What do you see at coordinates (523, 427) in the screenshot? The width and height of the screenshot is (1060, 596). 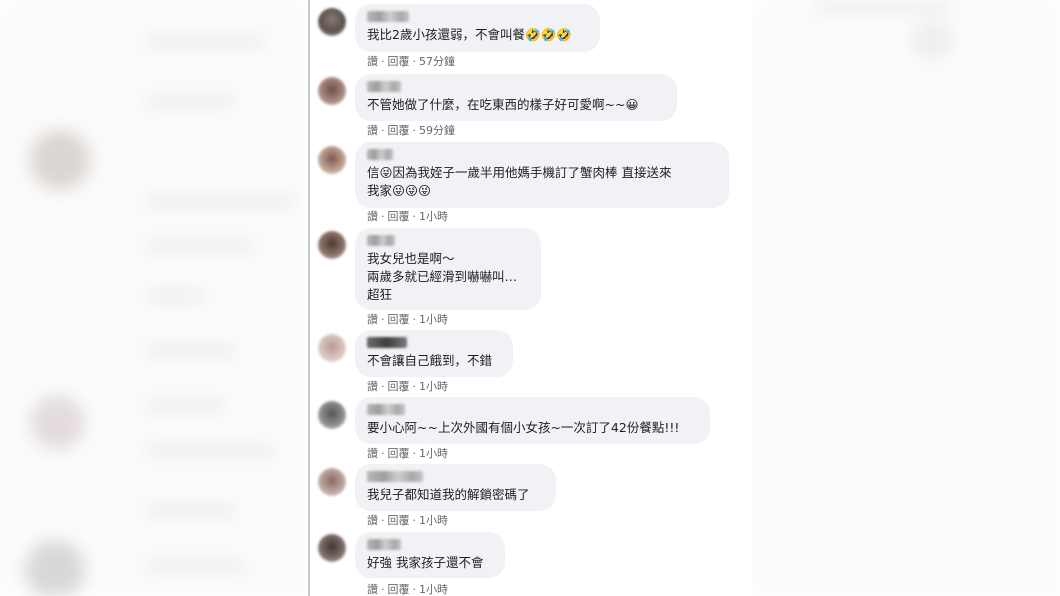 I see `comment-text: 要小心阿~~上次外國有個小女孩~一次訂了42份餐點!!!` at bounding box center [523, 427].